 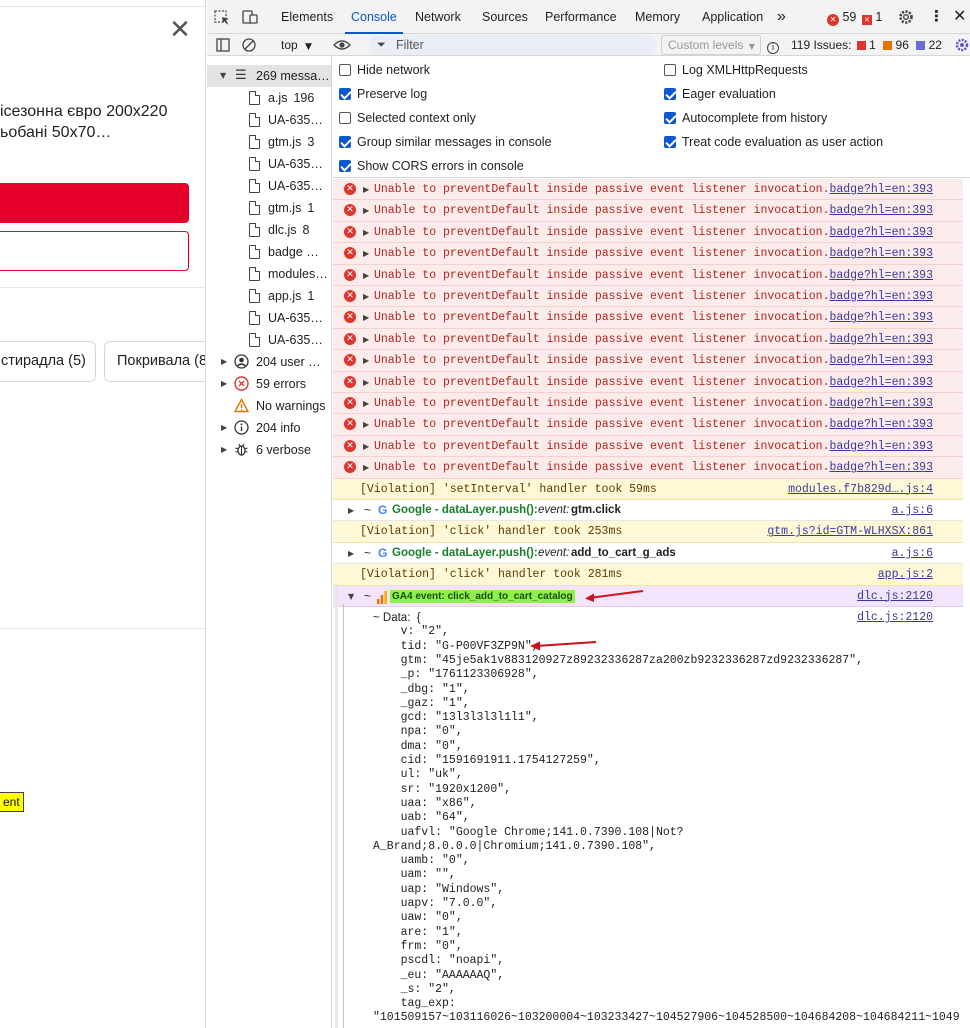 I want to click on context-selector: top ▼, so click(x=296, y=45).